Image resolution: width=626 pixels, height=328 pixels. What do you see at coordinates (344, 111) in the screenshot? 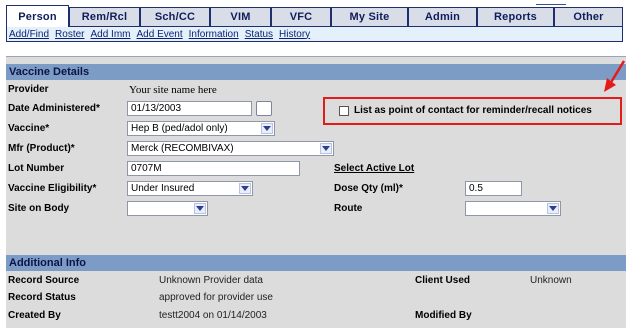
I see `point-of-contact-checkbox` at bounding box center [344, 111].